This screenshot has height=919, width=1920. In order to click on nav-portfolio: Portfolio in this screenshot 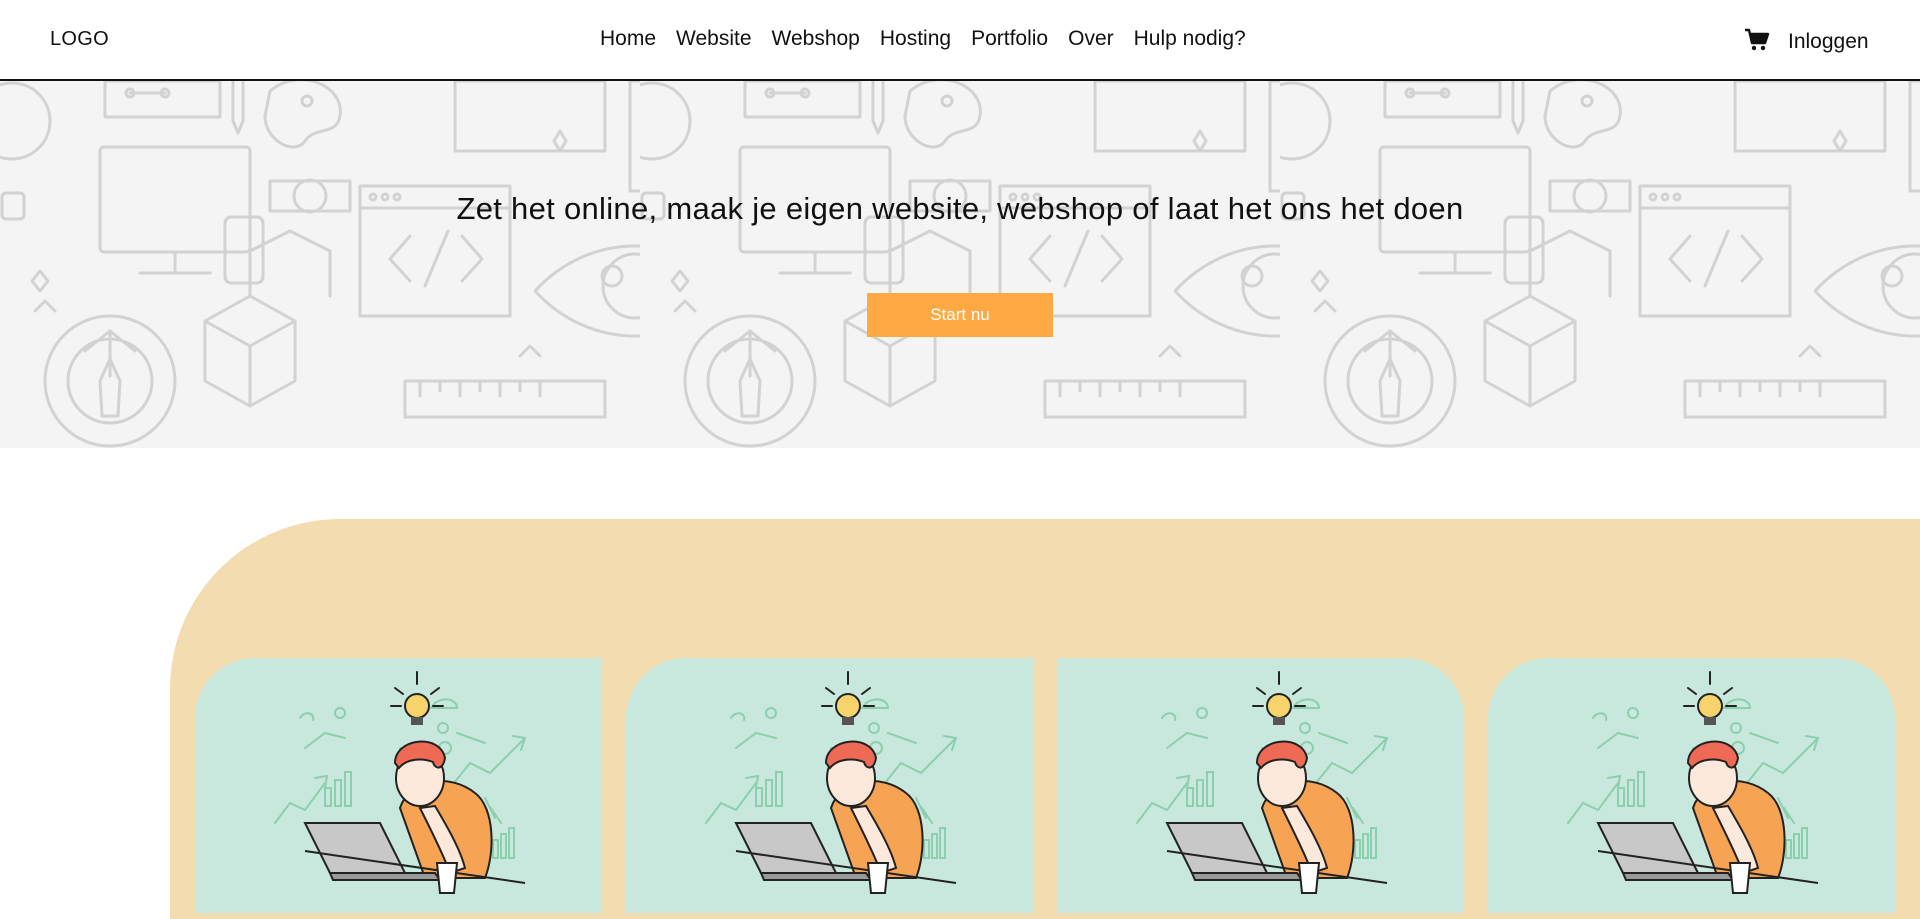, I will do `click(1009, 39)`.